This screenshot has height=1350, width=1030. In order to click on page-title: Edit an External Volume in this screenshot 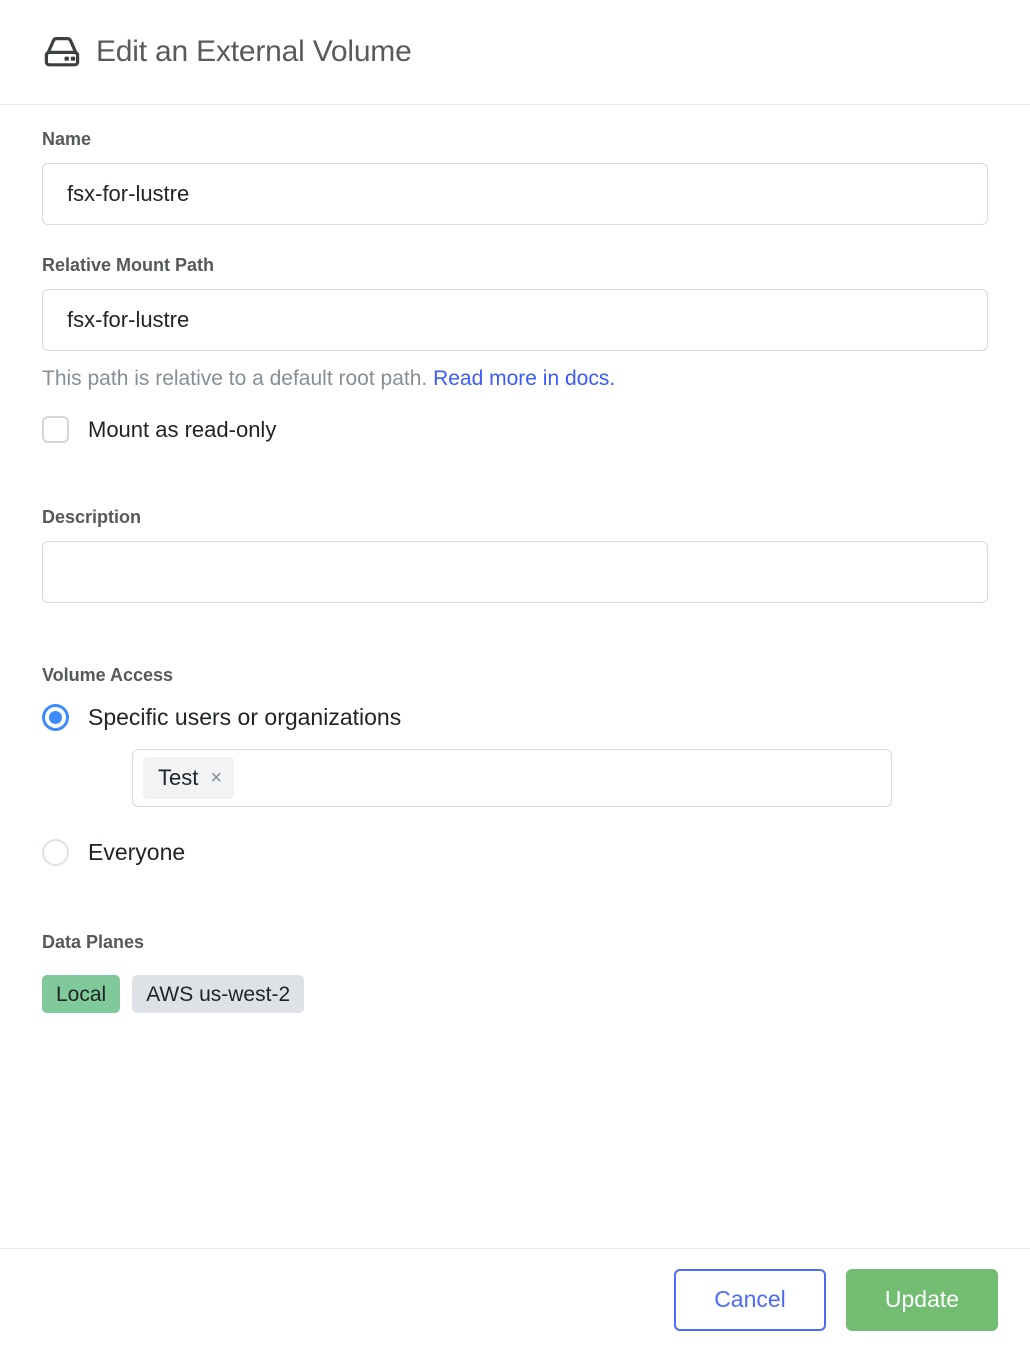, I will do `click(254, 51)`.